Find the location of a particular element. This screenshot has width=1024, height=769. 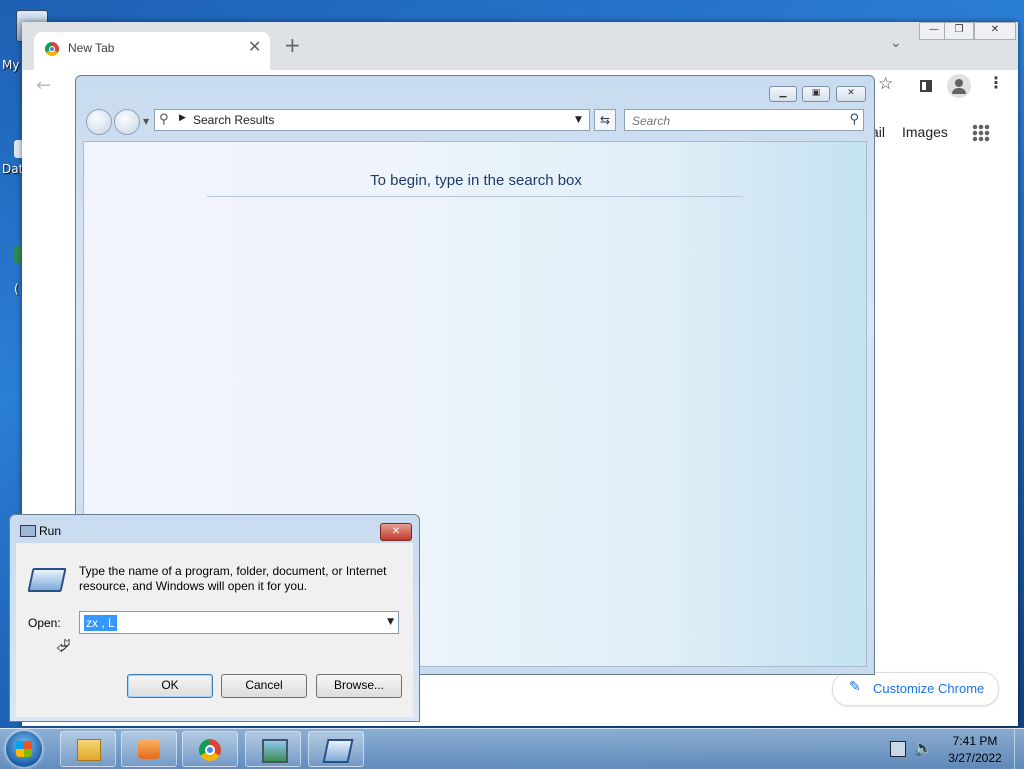

network-icon is located at coordinates (898, 749).